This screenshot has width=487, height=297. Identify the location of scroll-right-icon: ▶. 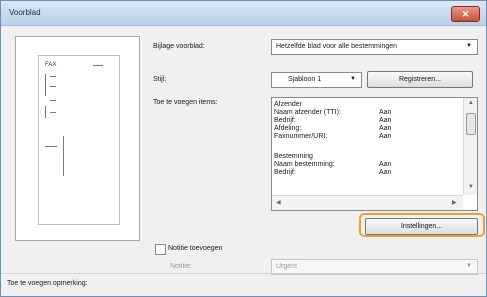
(454, 202).